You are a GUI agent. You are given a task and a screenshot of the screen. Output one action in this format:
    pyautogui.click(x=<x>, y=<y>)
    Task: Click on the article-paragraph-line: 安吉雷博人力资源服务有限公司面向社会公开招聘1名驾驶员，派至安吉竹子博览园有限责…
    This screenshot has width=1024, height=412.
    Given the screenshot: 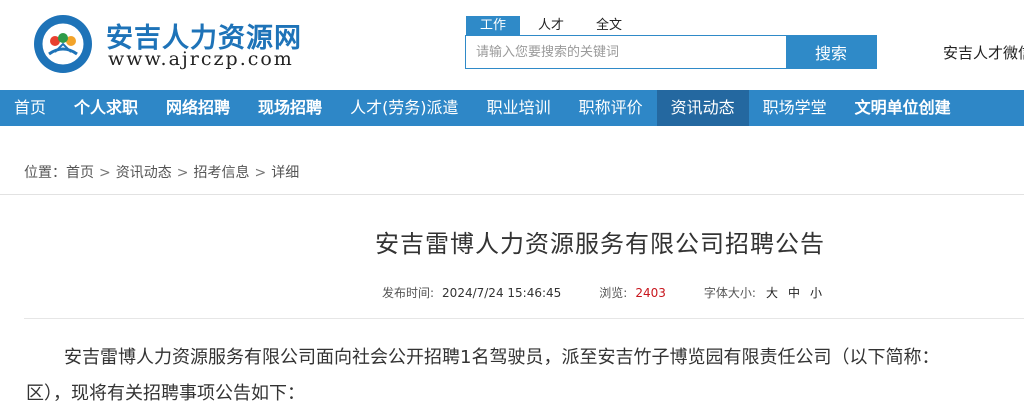 What is the action you would take?
    pyautogui.click(x=502, y=357)
    